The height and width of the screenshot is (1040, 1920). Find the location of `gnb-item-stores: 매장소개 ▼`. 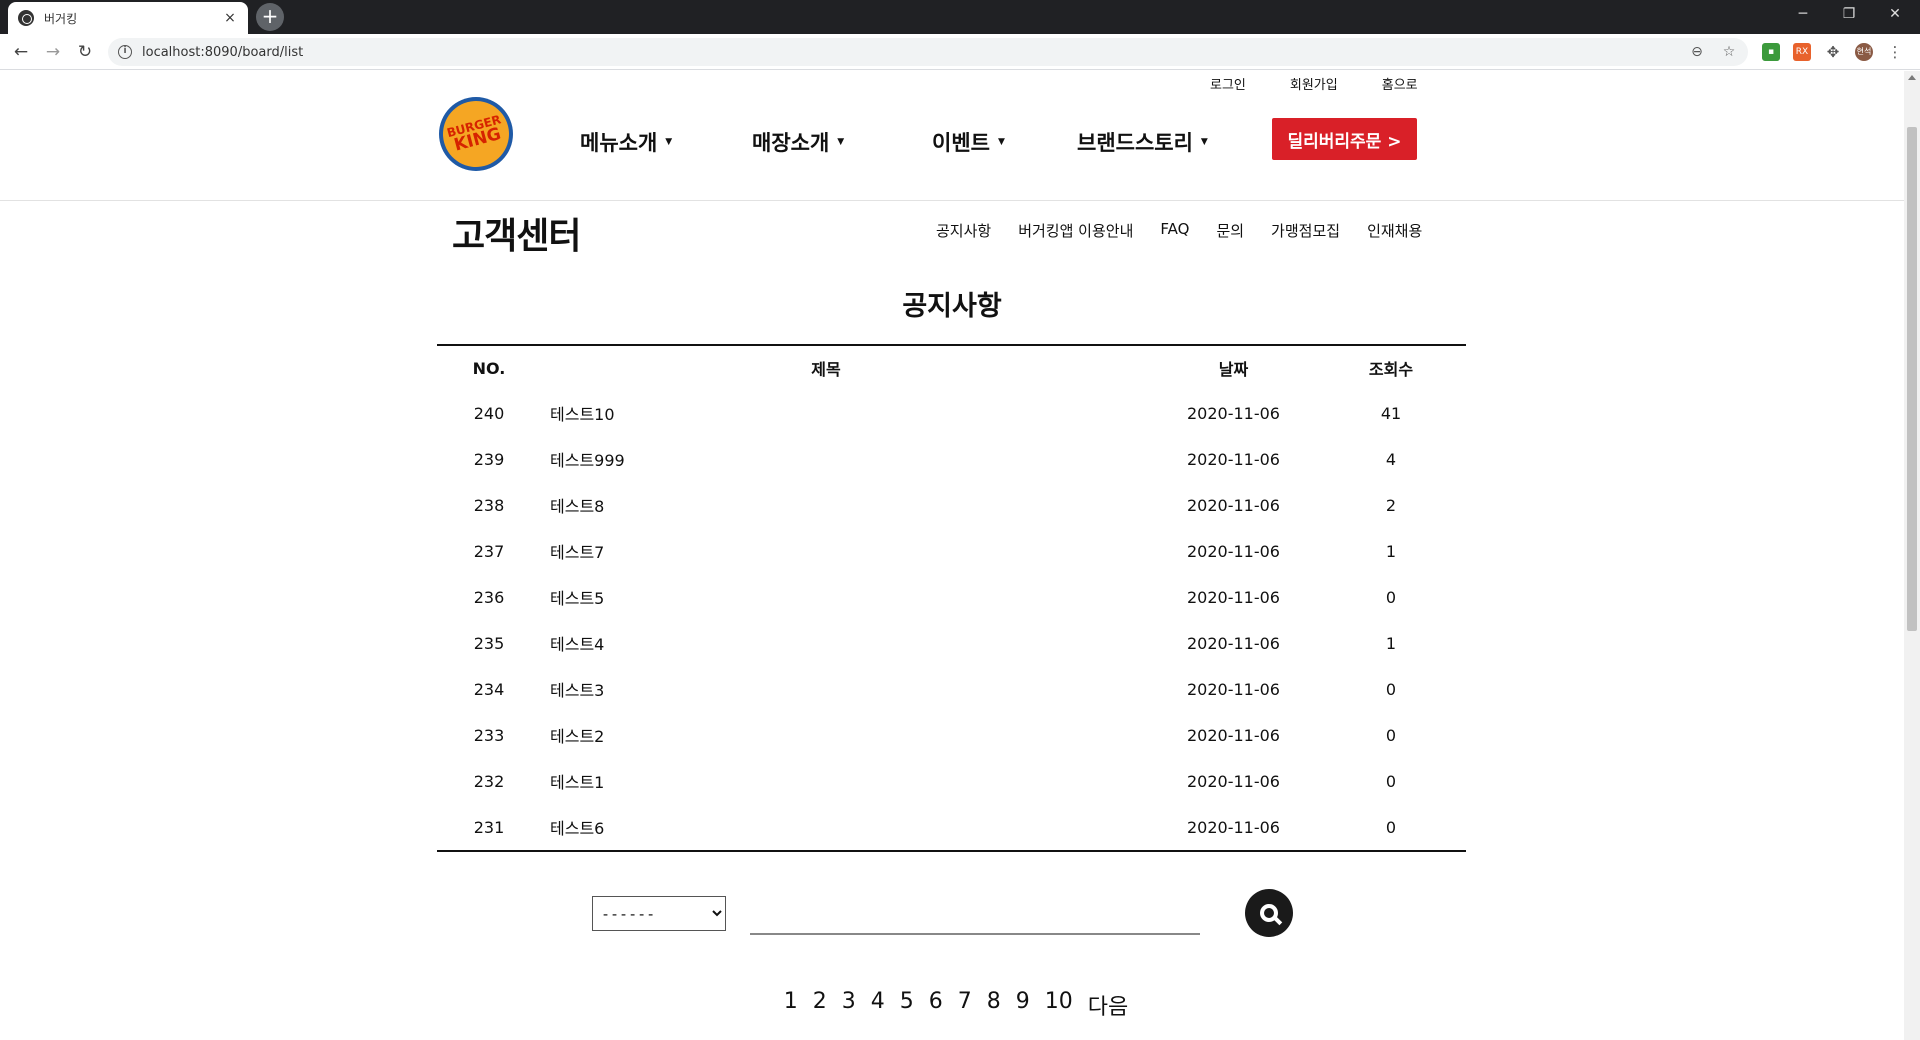

gnb-item-stores: 매장소개 ▼ is located at coordinates (842, 142).